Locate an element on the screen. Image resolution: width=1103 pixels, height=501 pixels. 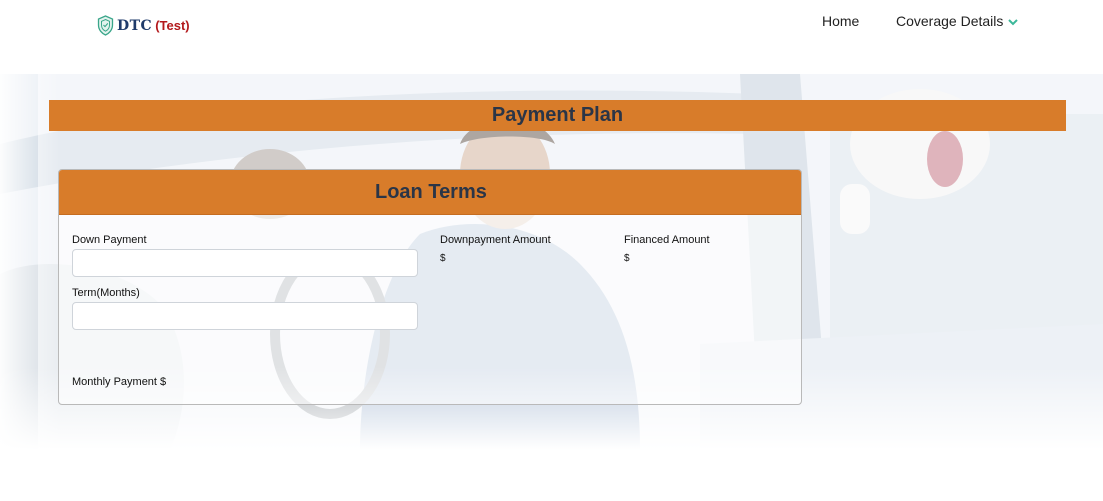
loan-terms-header: Loan Terms is located at coordinates (430, 192).